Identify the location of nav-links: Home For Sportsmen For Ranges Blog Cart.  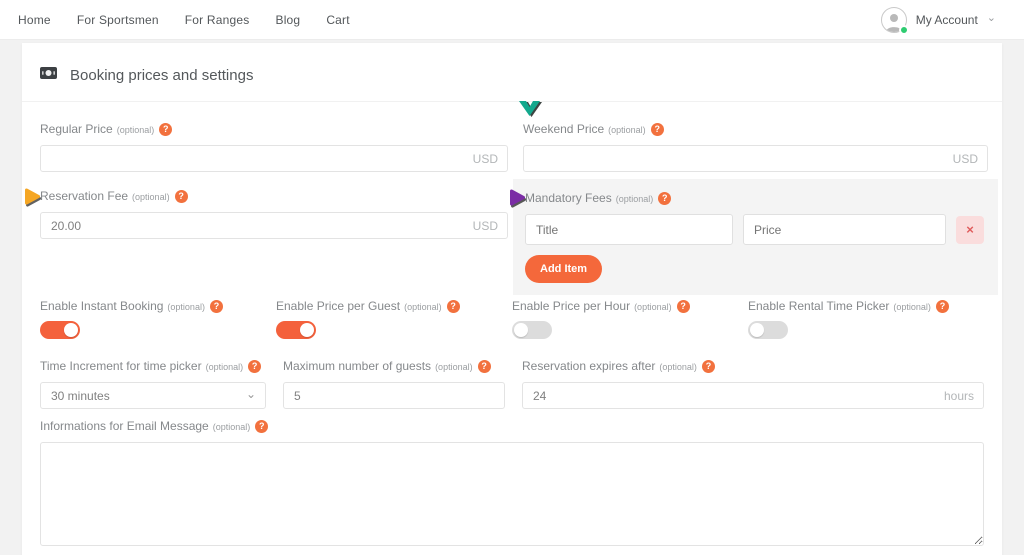
(184, 20).